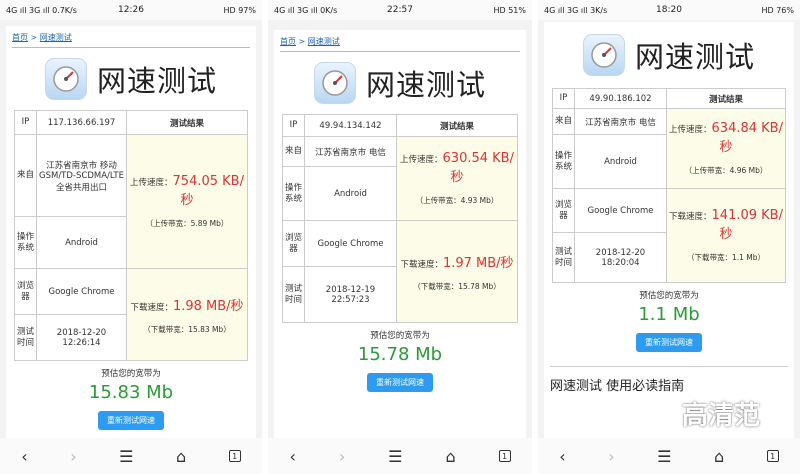 The width and height of the screenshot is (800, 474). I want to click on battery-status: HD 51%, so click(510, 10).